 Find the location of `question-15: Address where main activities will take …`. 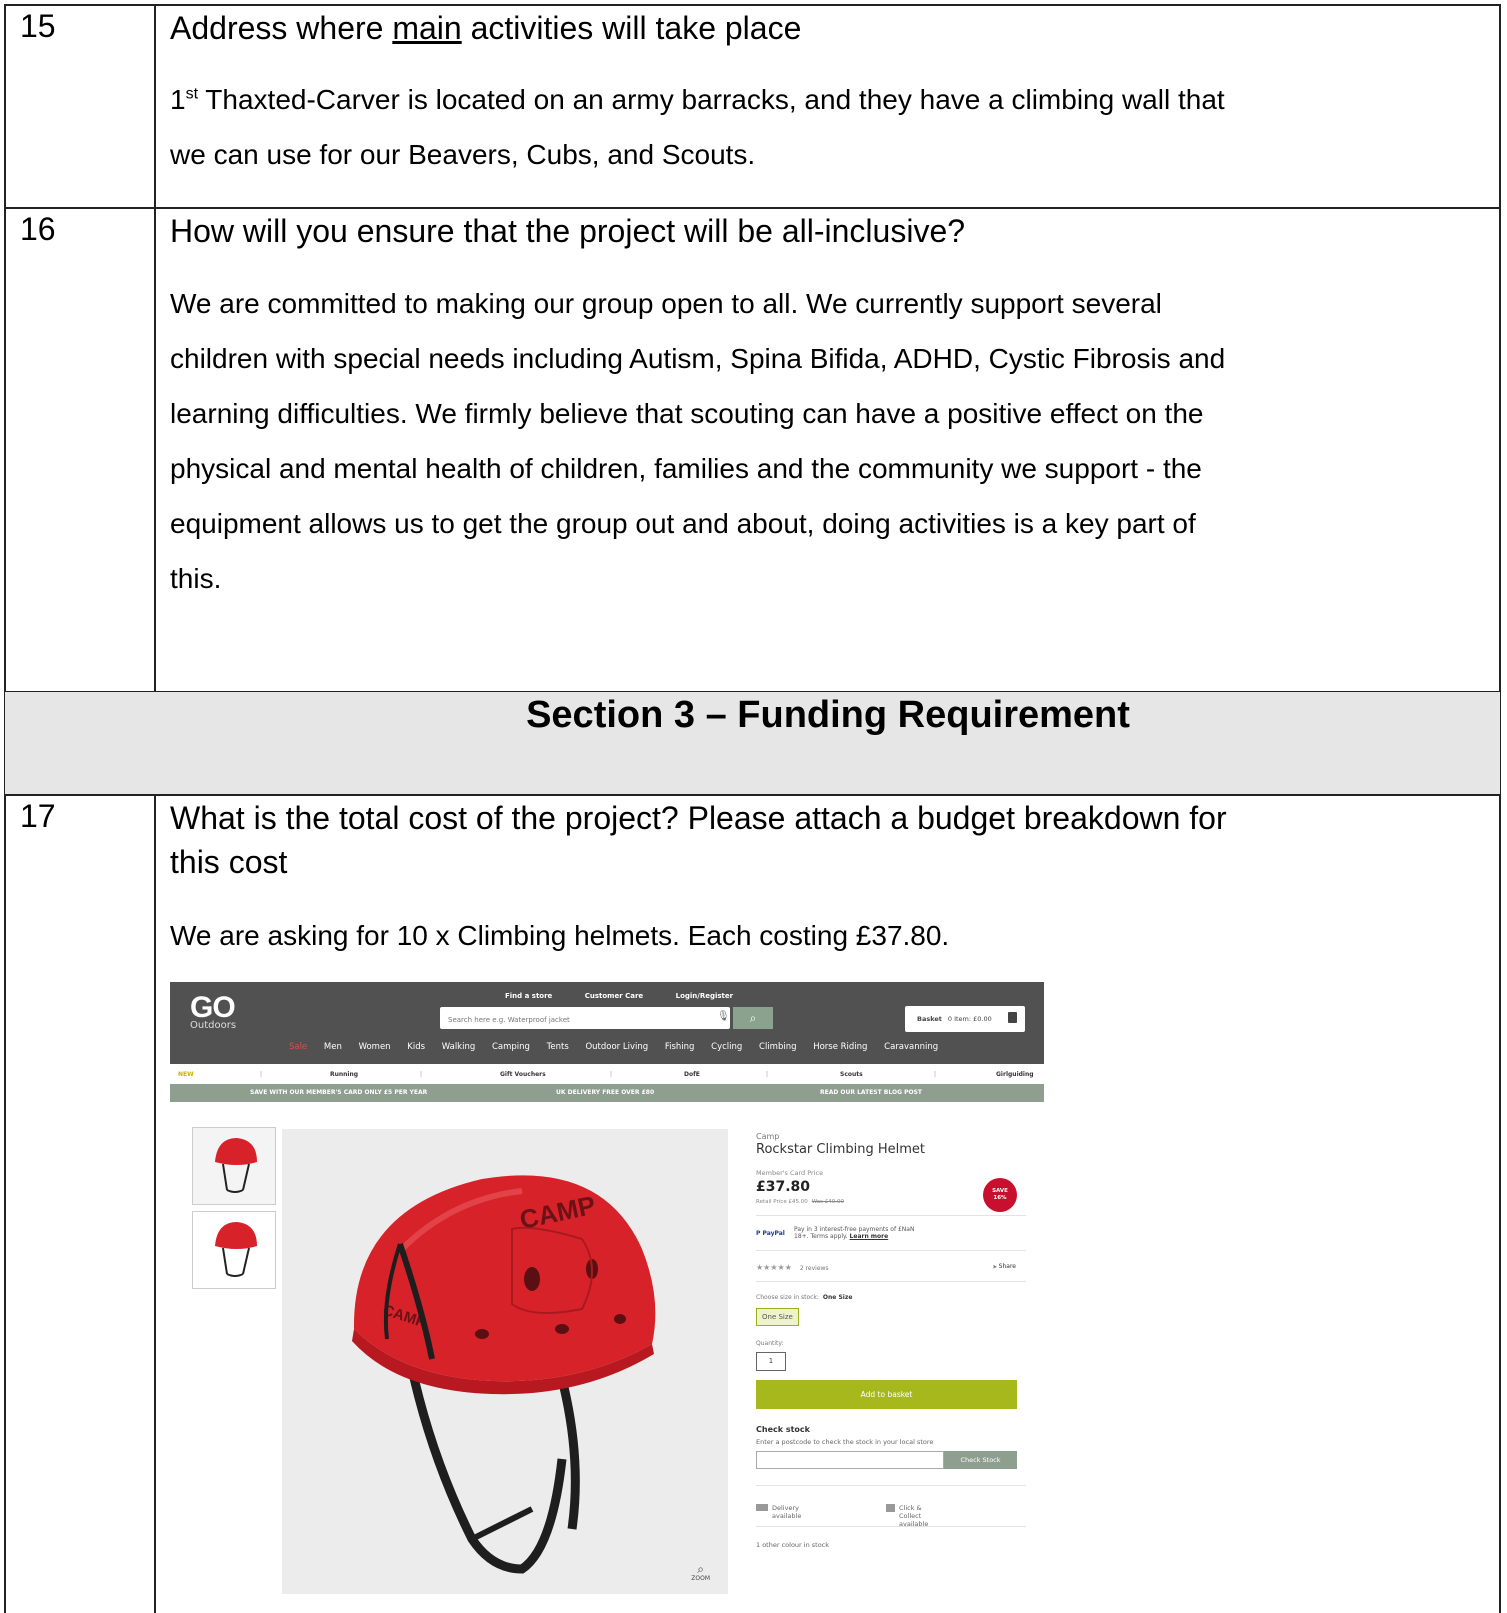

question-15: Address where main activities will take … is located at coordinates (485, 28).